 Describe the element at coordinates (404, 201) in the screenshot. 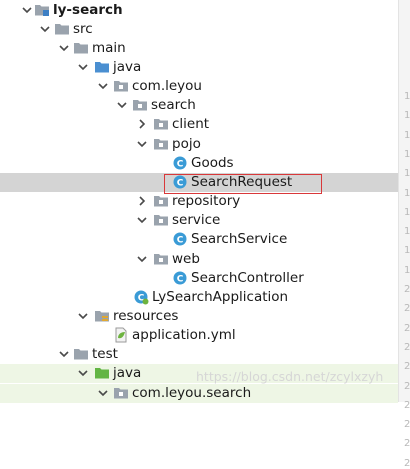

I see `editor-gutter` at that location.